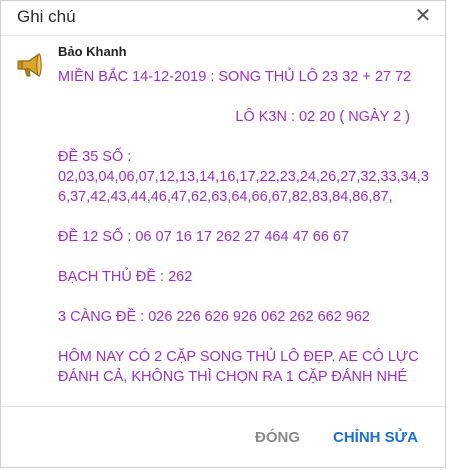 Image resolution: width=449 pixels, height=470 pixels. I want to click on note-author: Bảo Khanh, so click(92, 51).